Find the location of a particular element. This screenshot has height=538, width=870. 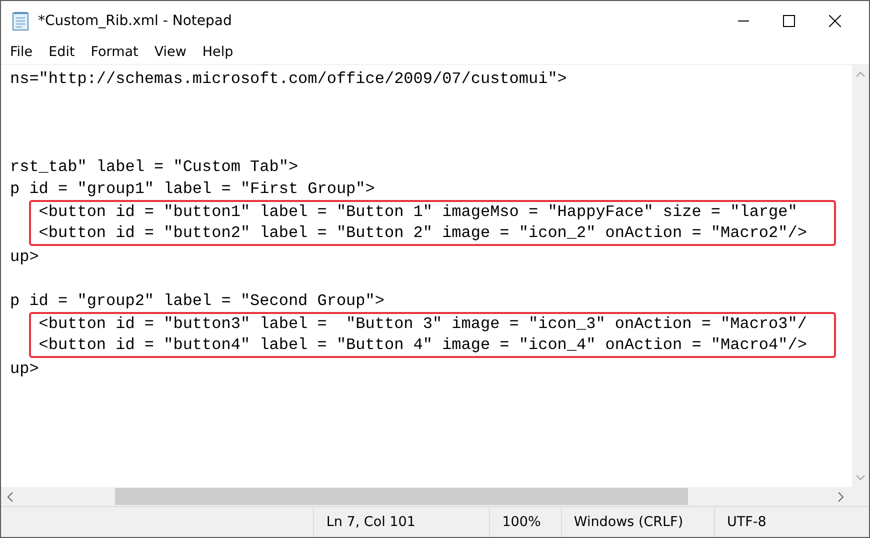

scroll-up-icon is located at coordinates (860, 74).